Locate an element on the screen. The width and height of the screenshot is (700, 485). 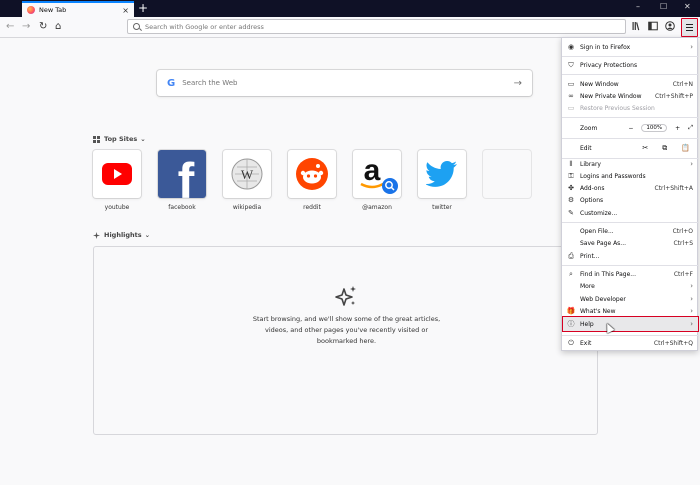
open-menu-button is located at coordinates (689, 27).